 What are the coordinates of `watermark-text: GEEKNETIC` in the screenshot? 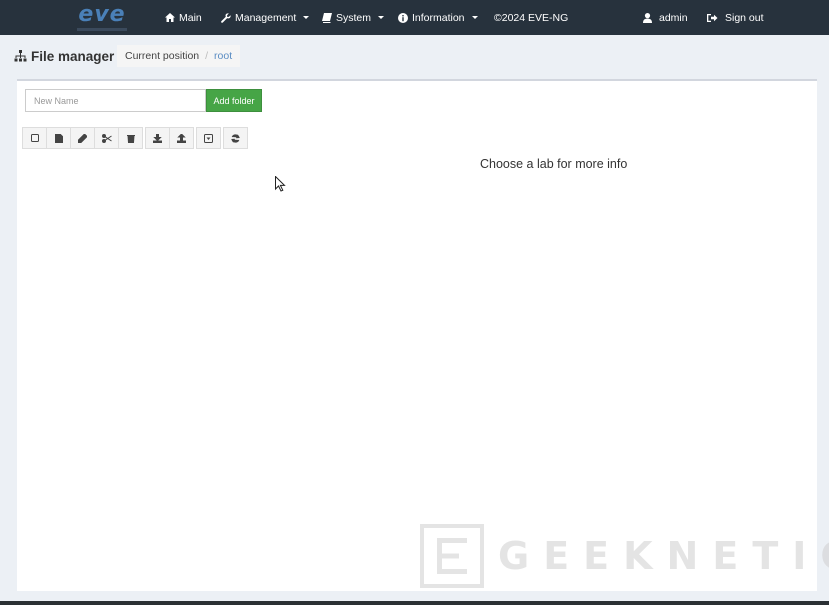 It's located at (663, 556).